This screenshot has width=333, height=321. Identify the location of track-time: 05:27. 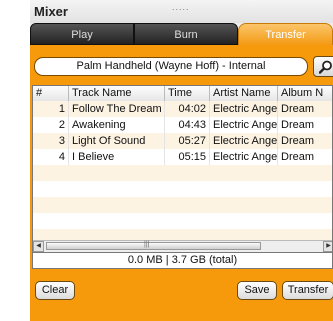
(187, 141).